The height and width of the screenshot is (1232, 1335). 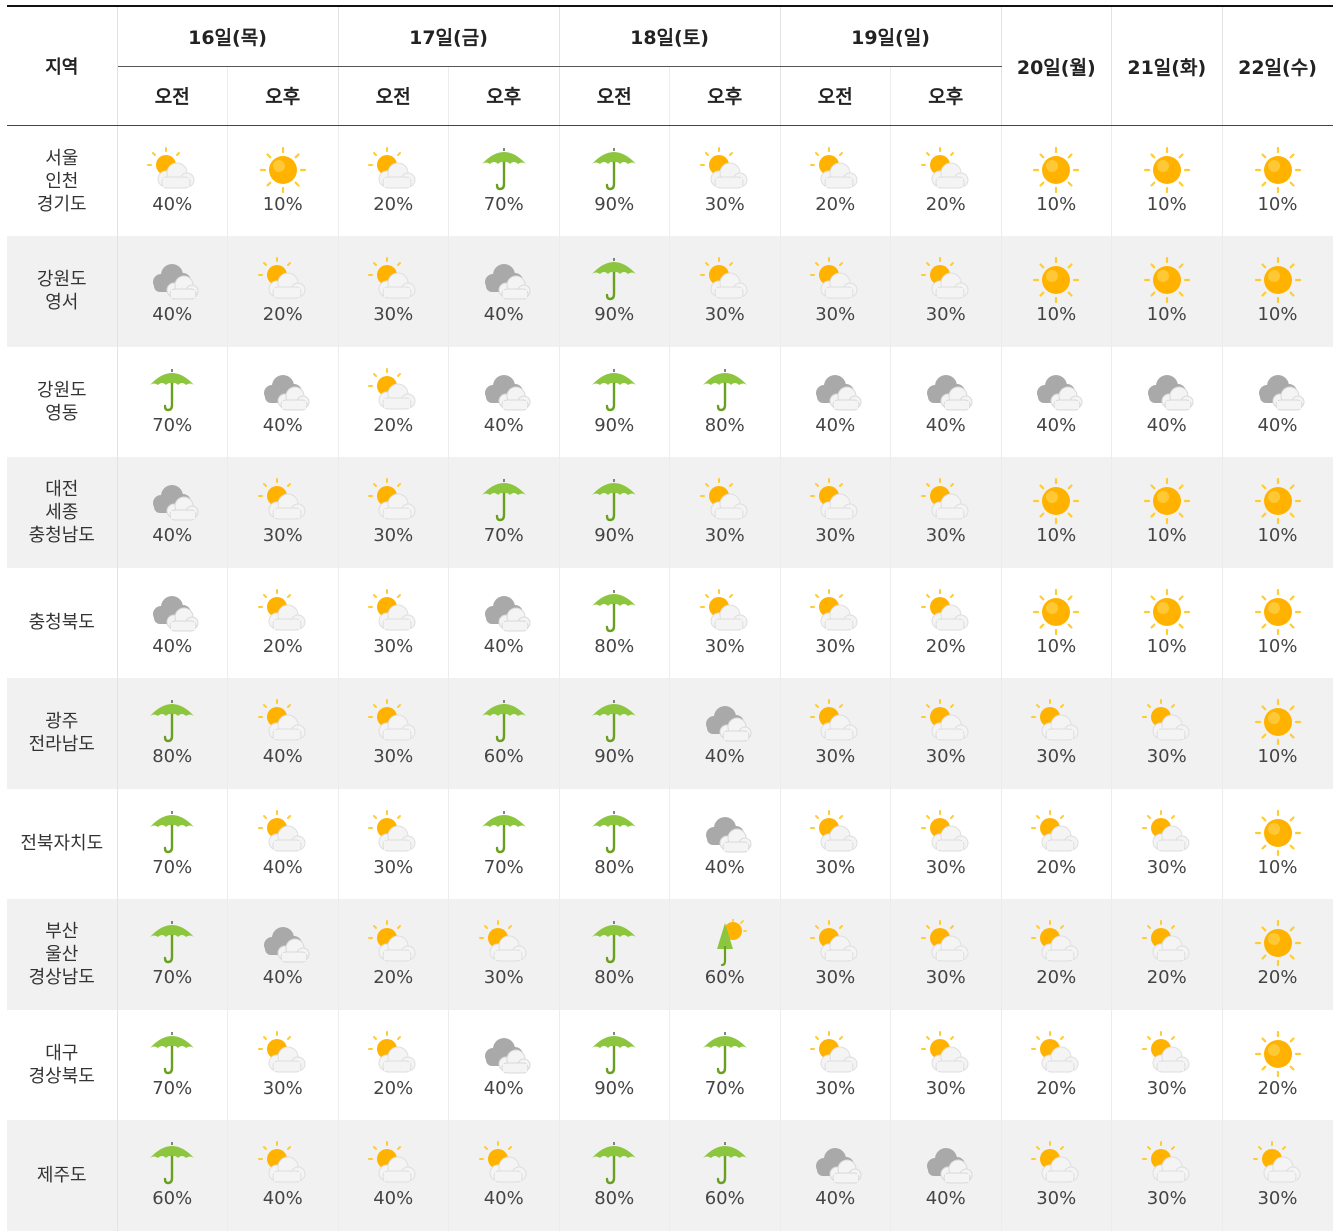 I want to click on region-name-line: 충청남도, so click(x=61, y=535).